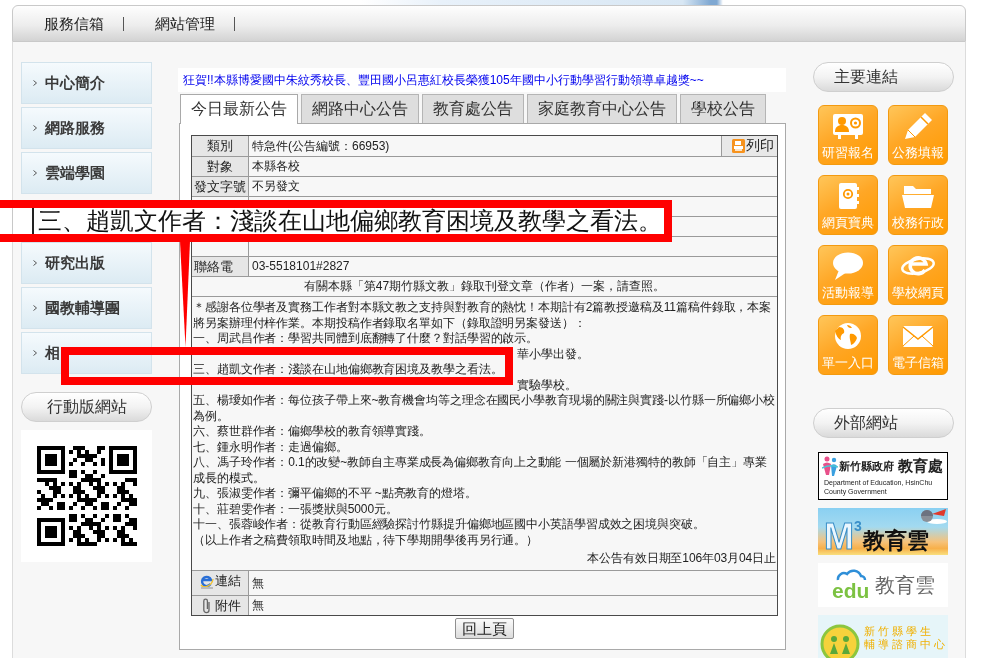 The width and height of the screenshot is (1004, 658). What do you see at coordinates (850, 575) in the screenshot?
I see `cloud-icon` at bounding box center [850, 575].